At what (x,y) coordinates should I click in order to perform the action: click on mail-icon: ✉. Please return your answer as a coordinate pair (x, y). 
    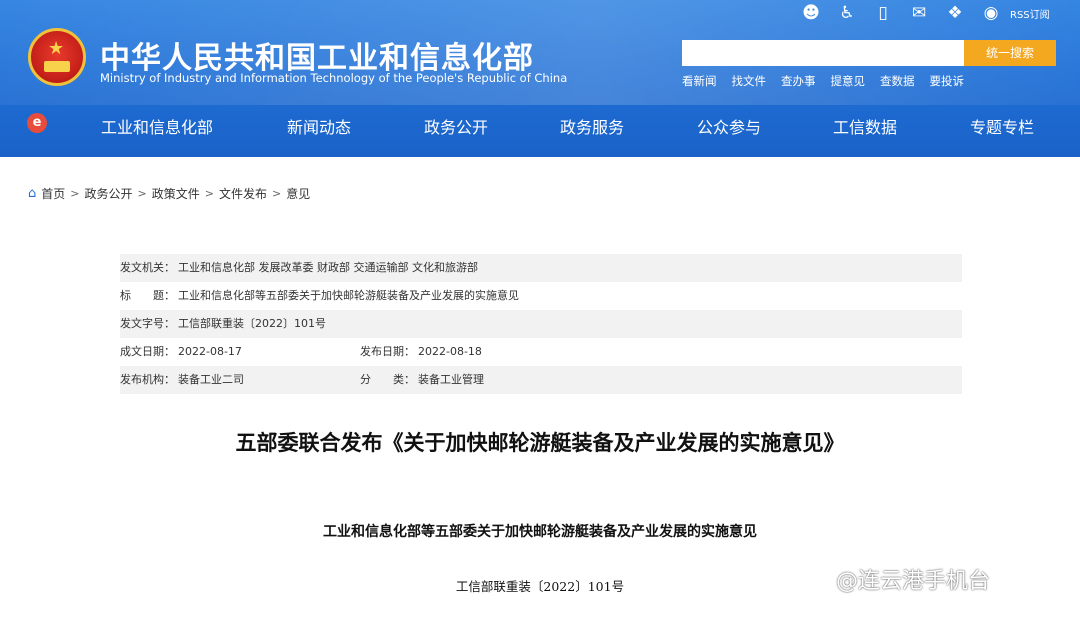
    Looking at the image, I should click on (919, 13).